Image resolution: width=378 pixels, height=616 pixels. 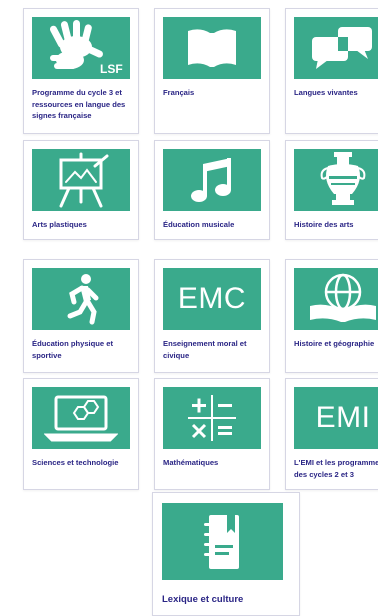 What do you see at coordinates (75, 462) in the screenshot?
I see `card-label: Sciences et technologie` at bounding box center [75, 462].